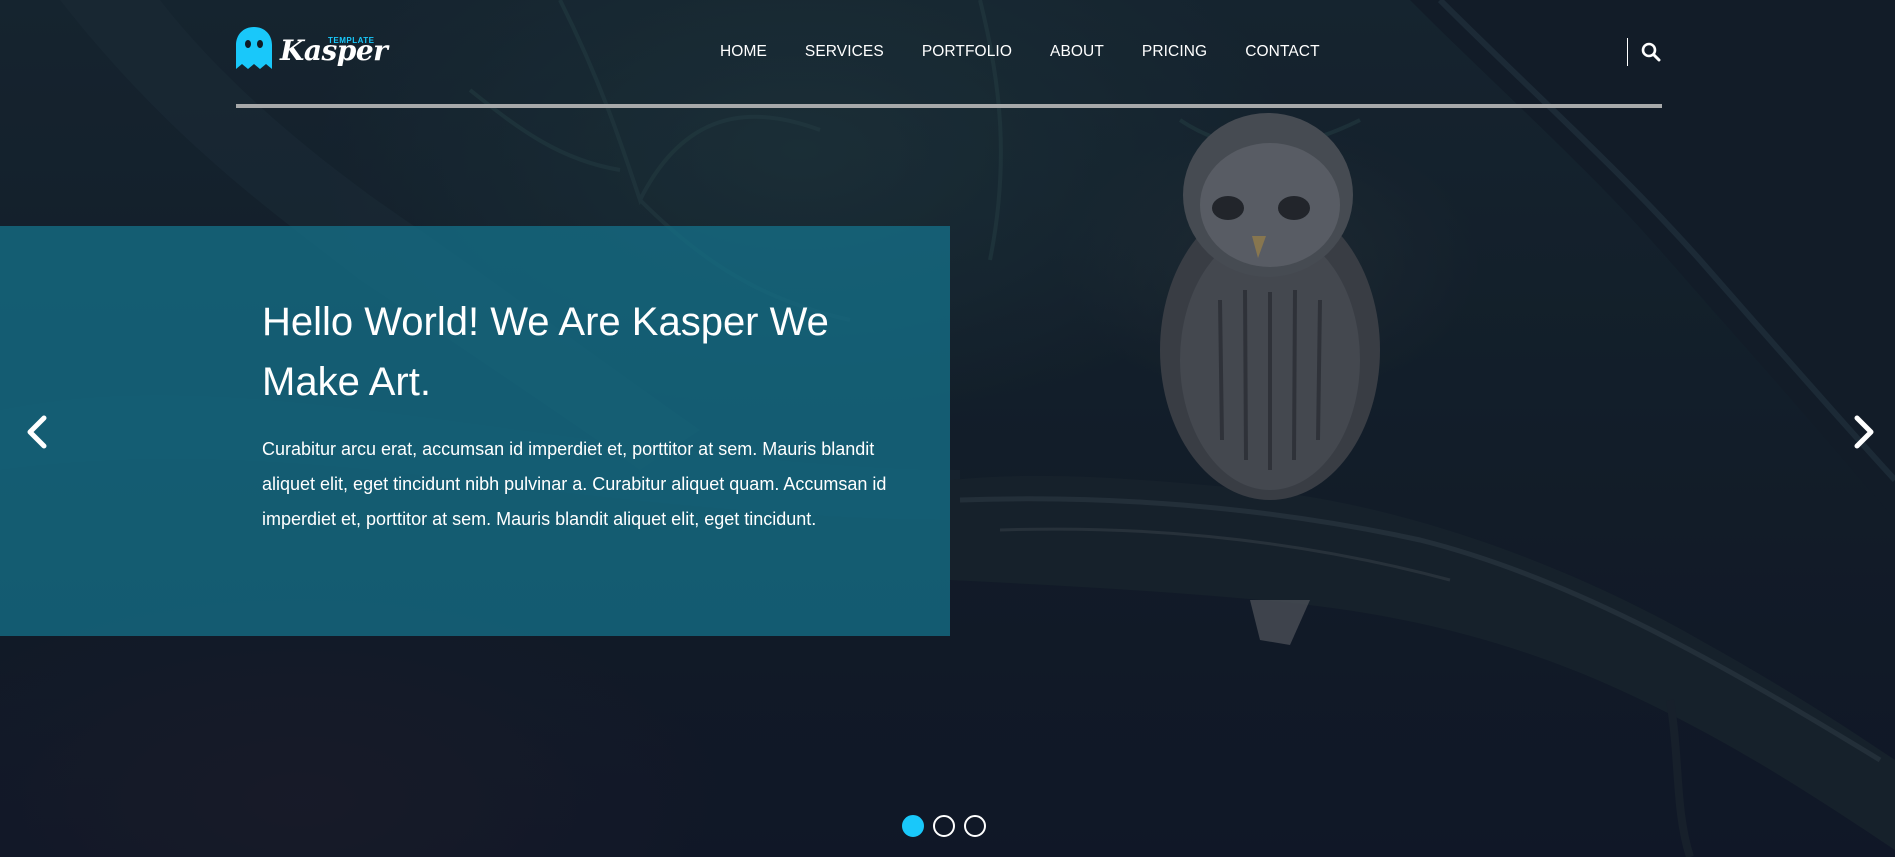 The width and height of the screenshot is (1895, 857). Describe the element at coordinates (844, 52) in the screenshot. I see `nav-item-services: SERVICES` at that location.